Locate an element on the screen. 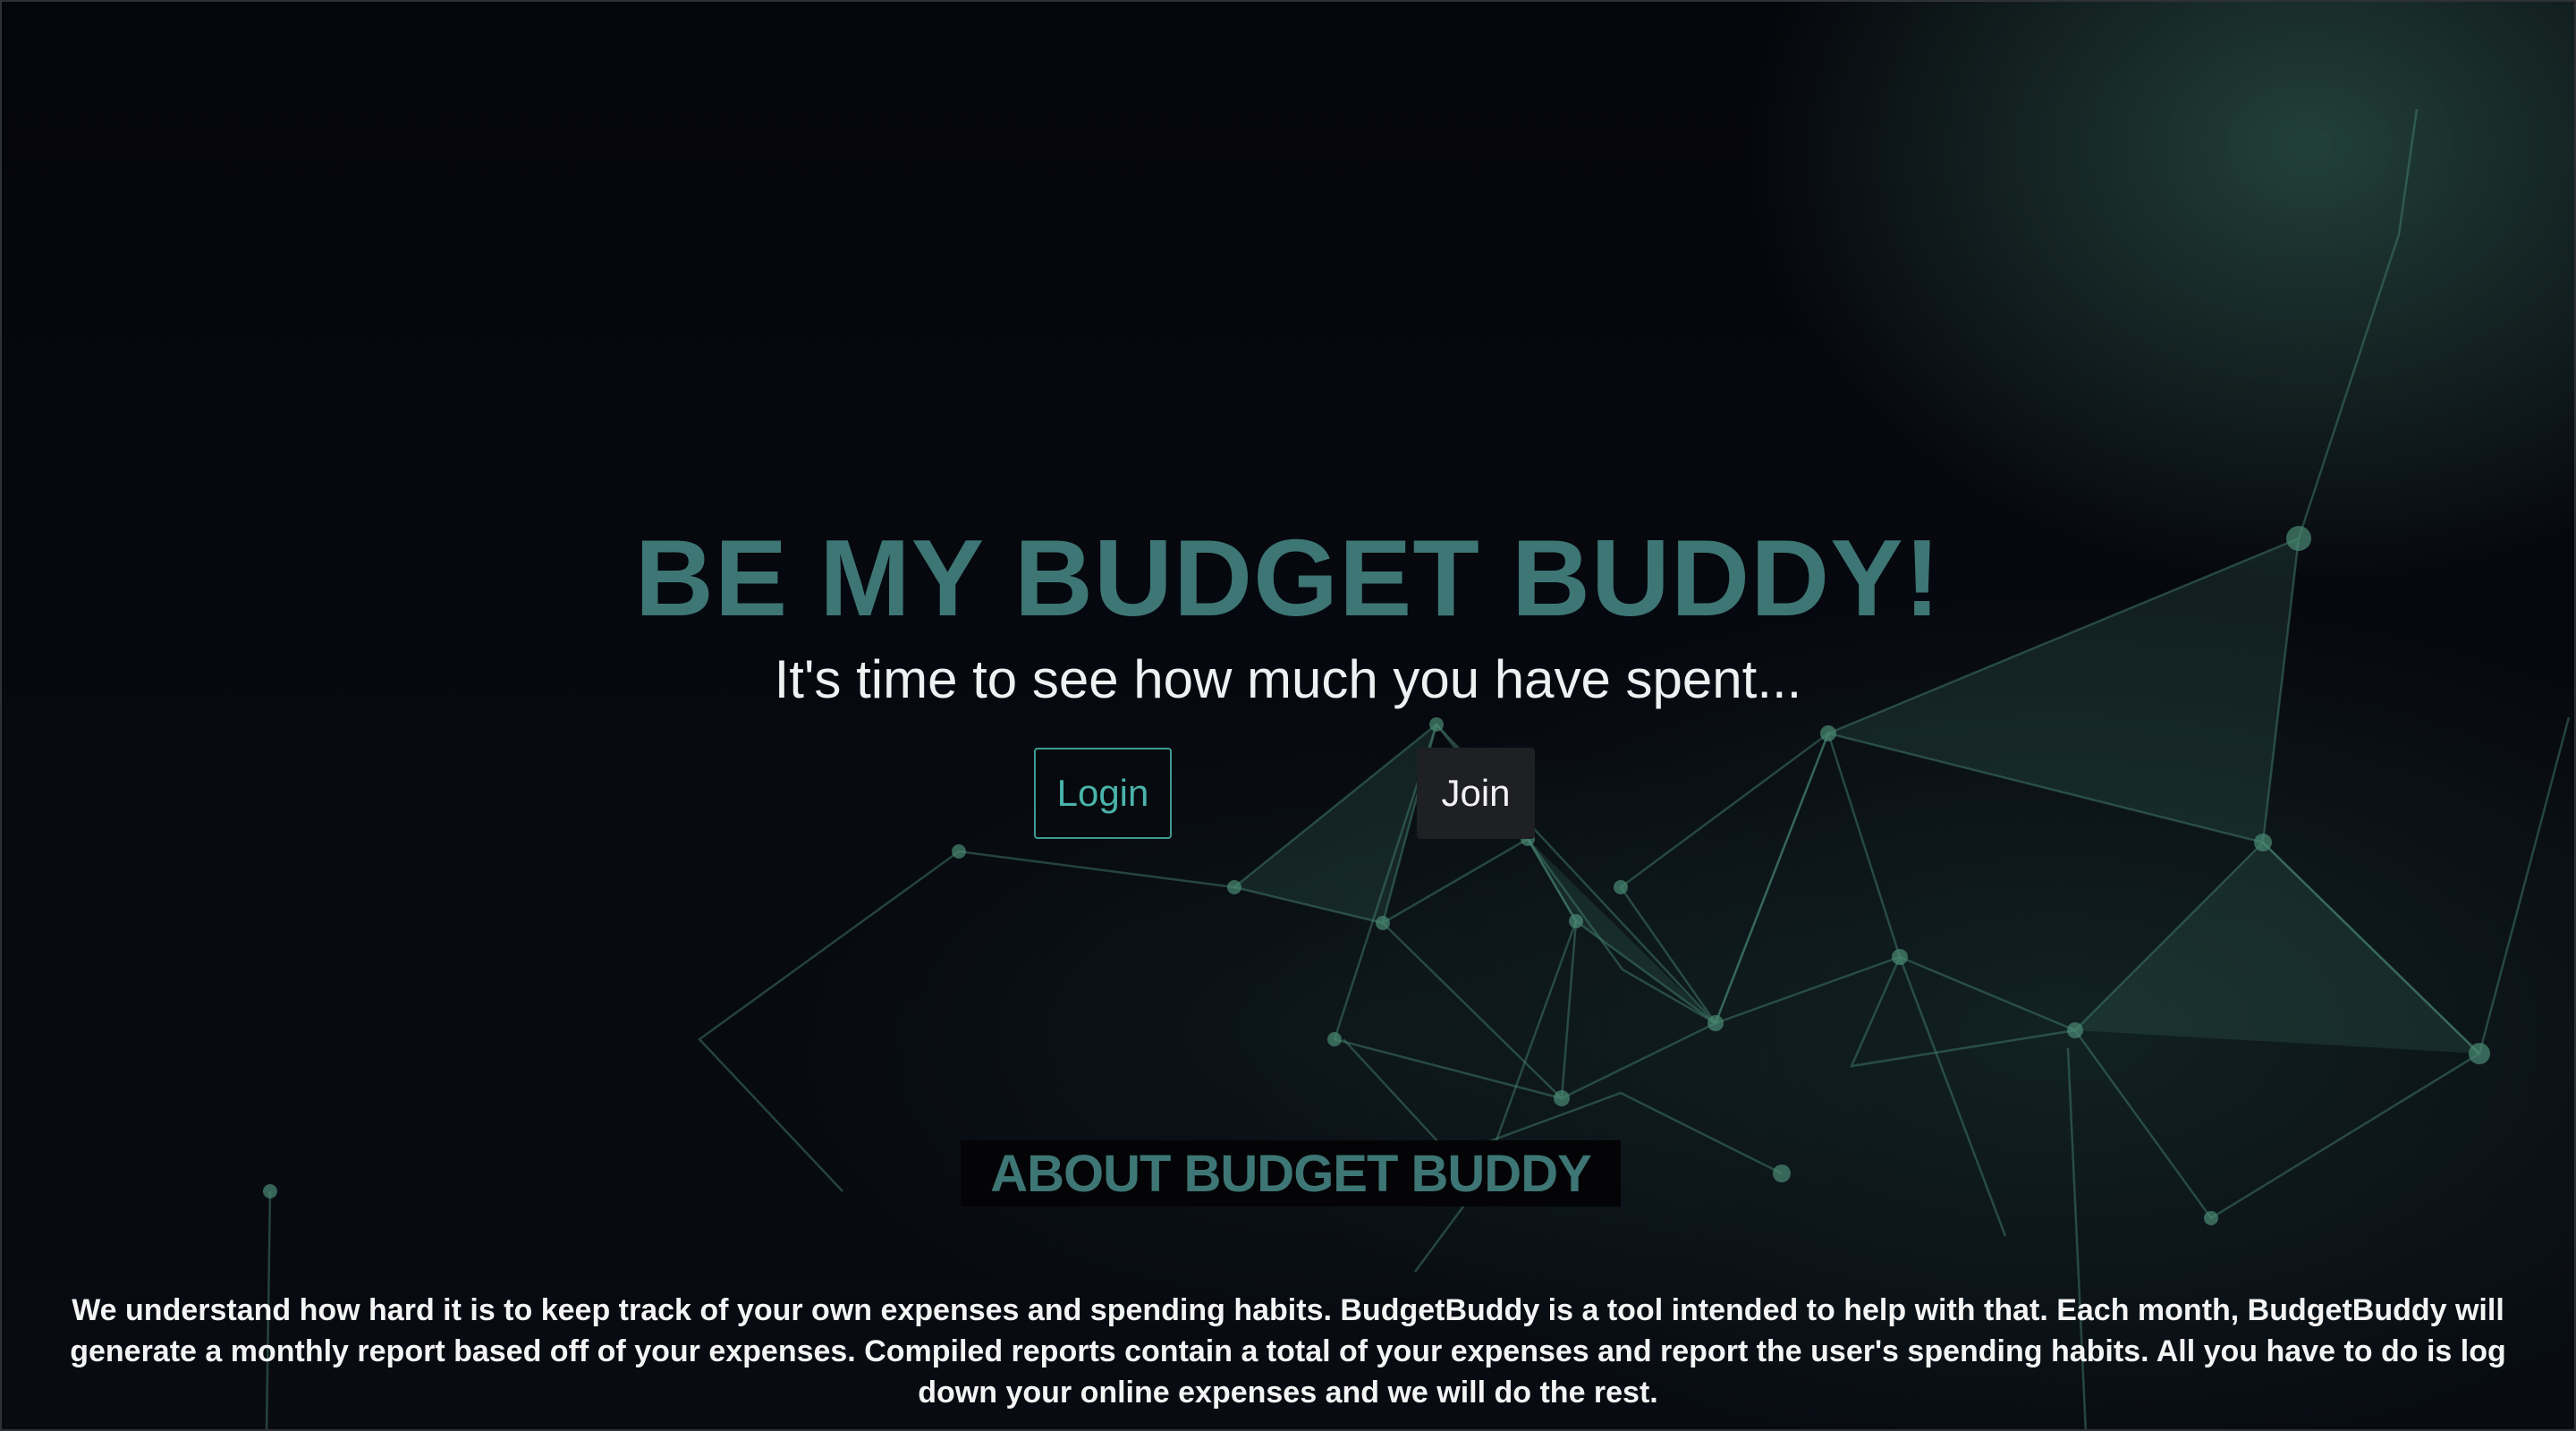 The image size is (2576, 1431). join-button: Join is located at coordinates (1476, 794).